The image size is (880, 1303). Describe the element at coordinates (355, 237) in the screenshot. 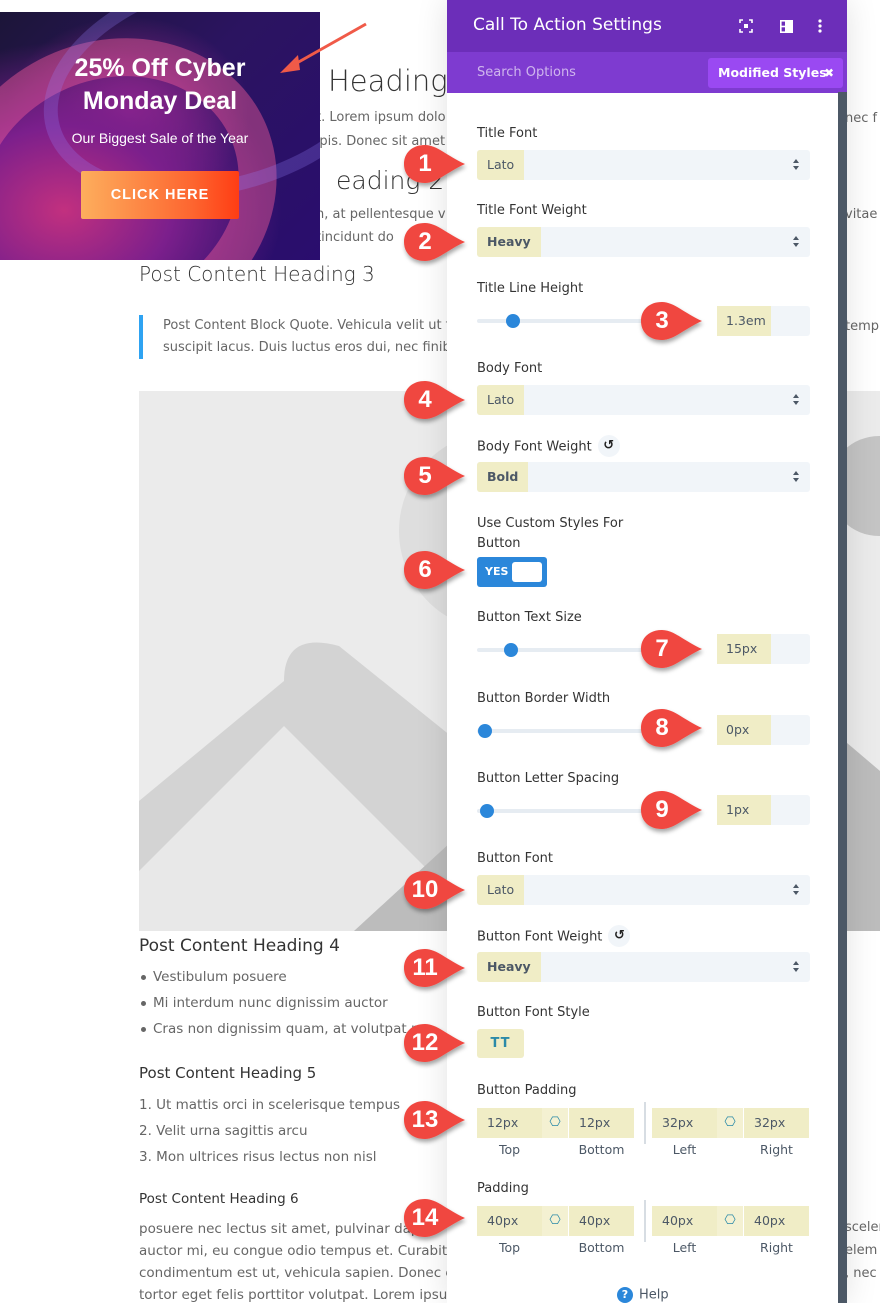

I see `paragraph-fragment: tincidunt do` at that location.